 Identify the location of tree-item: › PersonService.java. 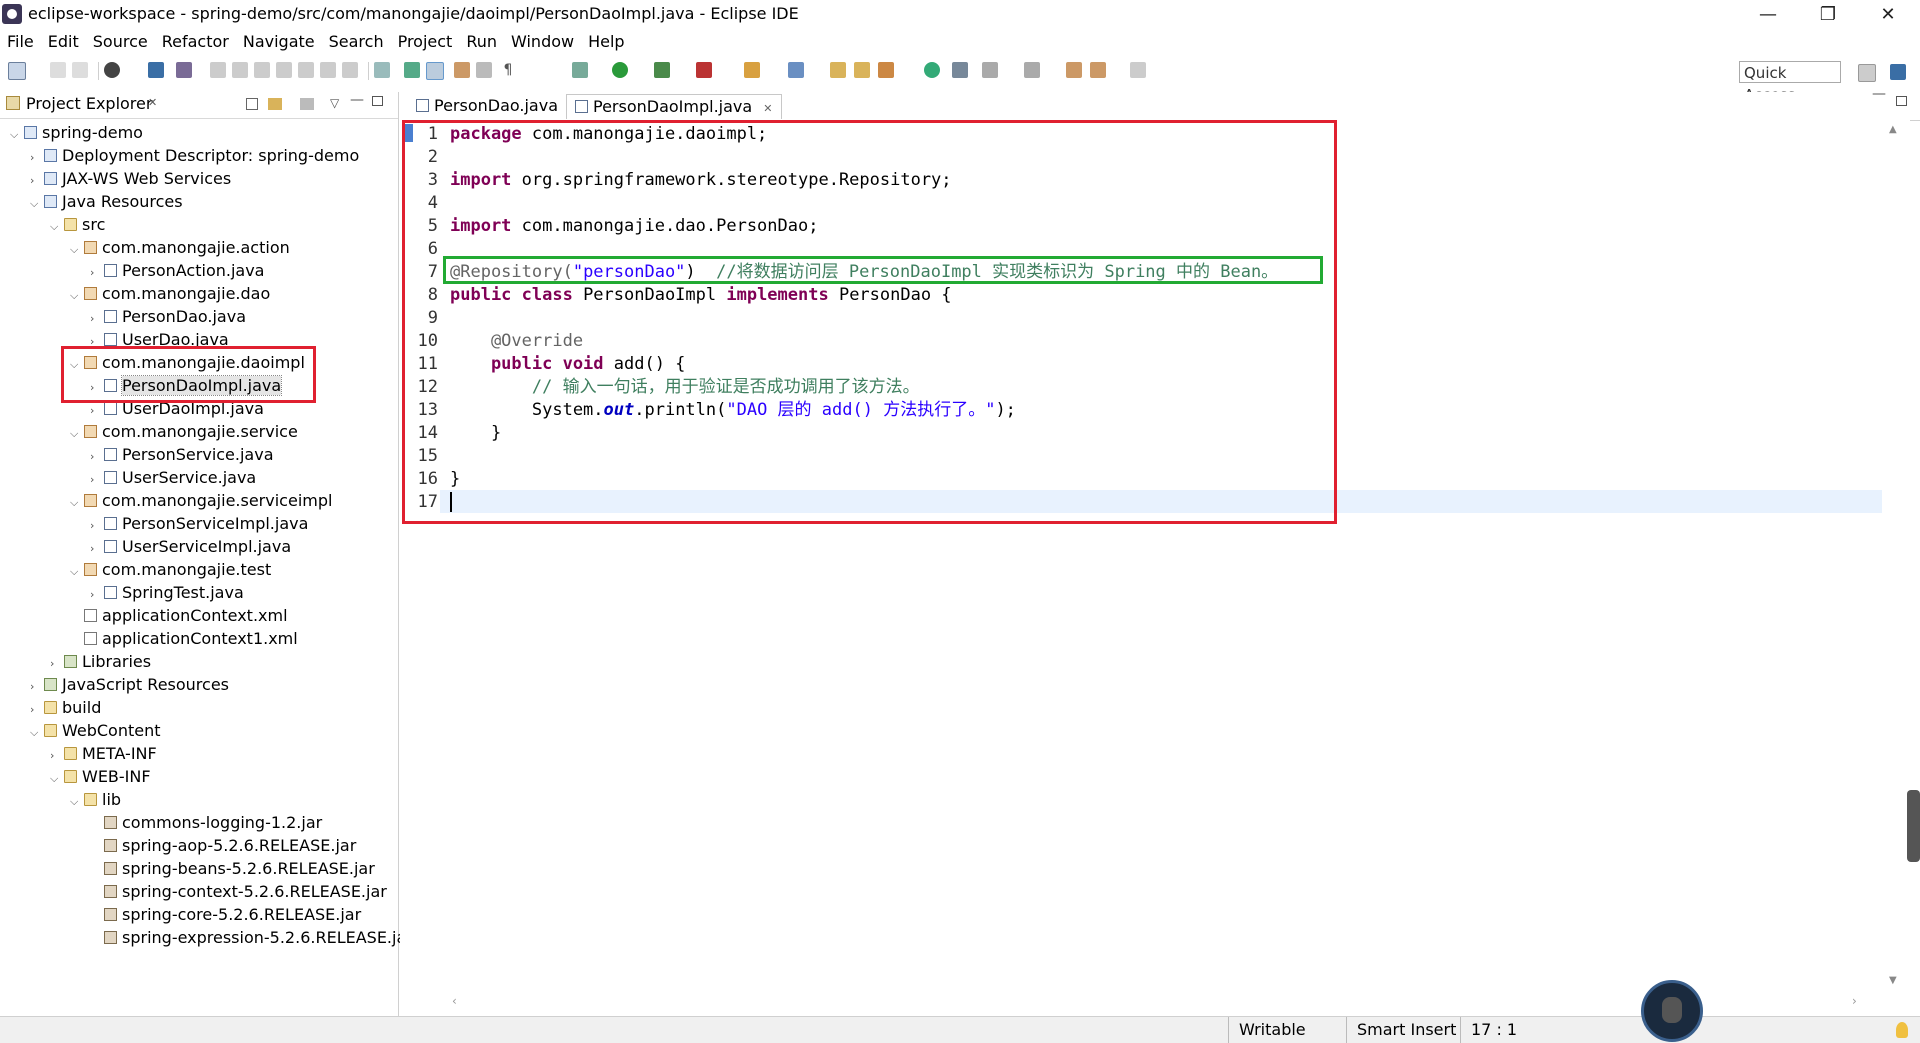
(182, 454).